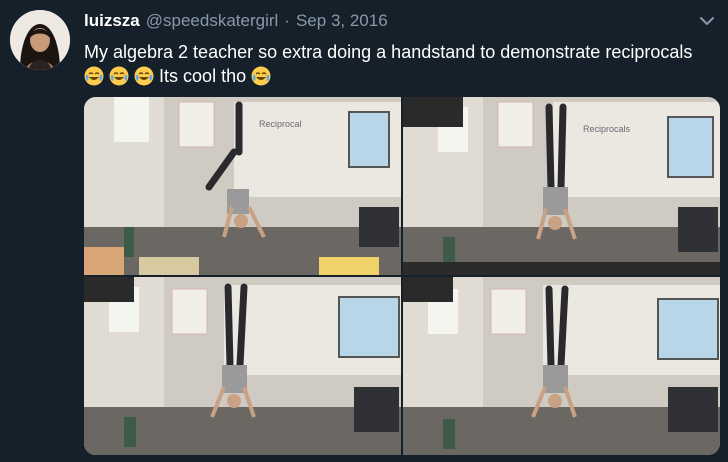 The width and height of the screenshot is (728, 462). I want to click on tweet-header: luizsza @speedskatergirl · Sep 3, 2016, so click(236, 21).